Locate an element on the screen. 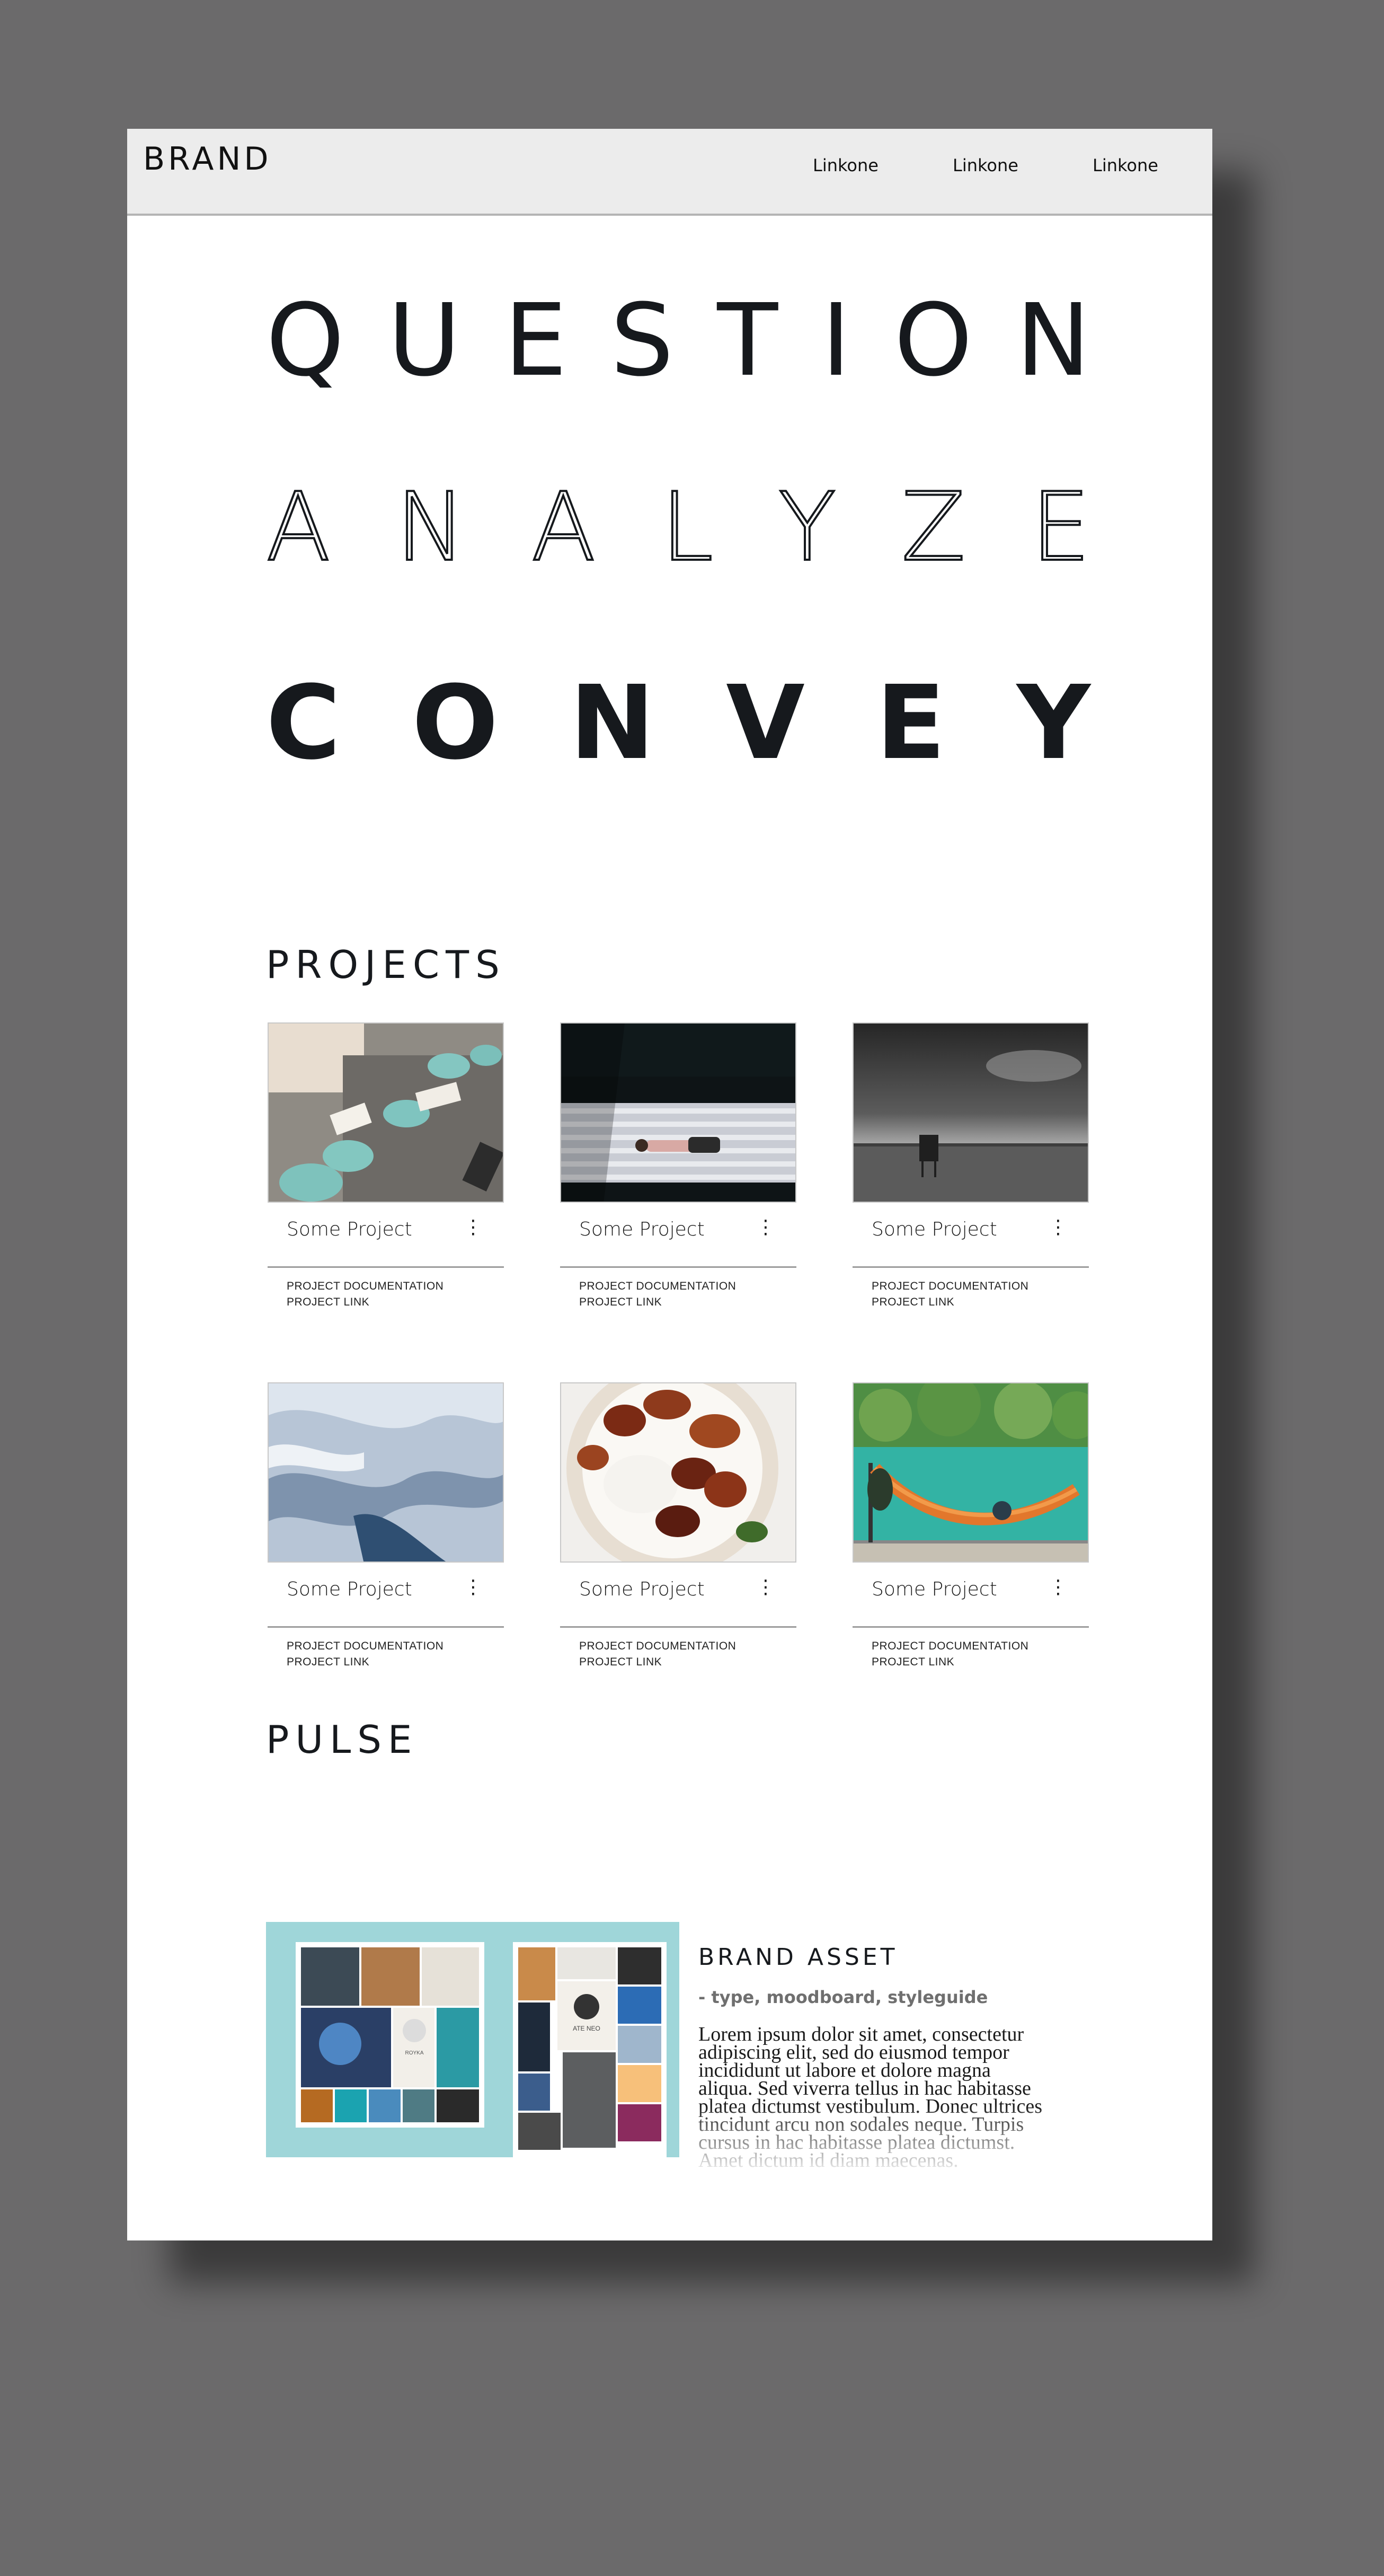 This screenshot has height=2576, width=1384. nav-link-2: Linkone is located at coordinates (985, 165).